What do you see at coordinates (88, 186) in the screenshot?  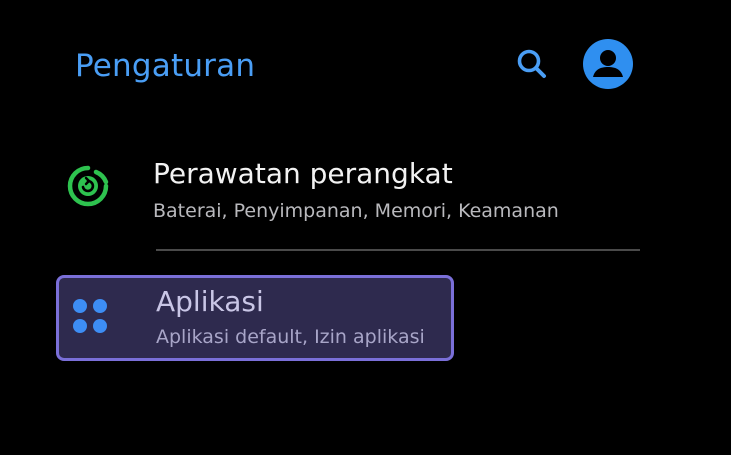 I see `device-care-icon` at bounding box center [88, 186].